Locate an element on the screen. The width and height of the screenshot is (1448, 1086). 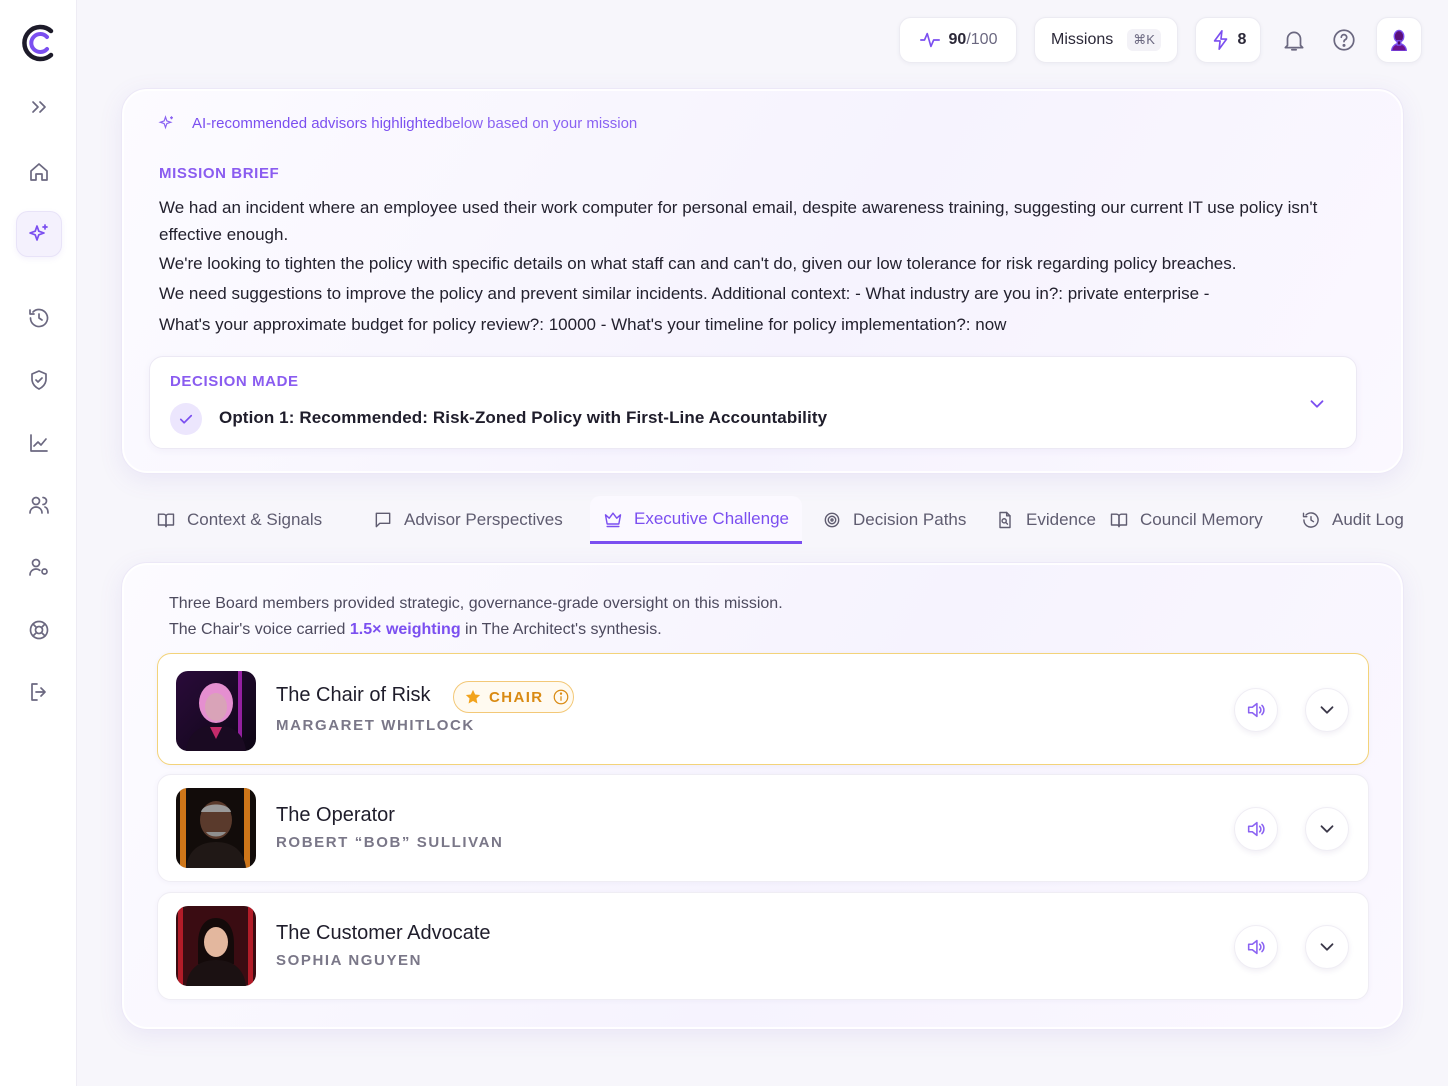
intro-suffix: in The Architect's synthesis. is located at coordinates (561, 629).